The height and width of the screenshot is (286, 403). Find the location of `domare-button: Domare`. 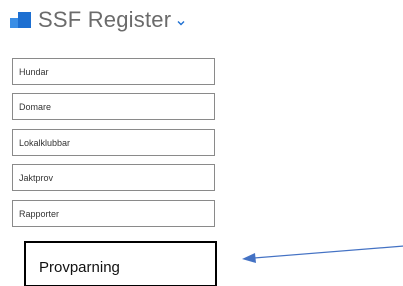

domare-button: Domare is located at coordinates (113, 106).